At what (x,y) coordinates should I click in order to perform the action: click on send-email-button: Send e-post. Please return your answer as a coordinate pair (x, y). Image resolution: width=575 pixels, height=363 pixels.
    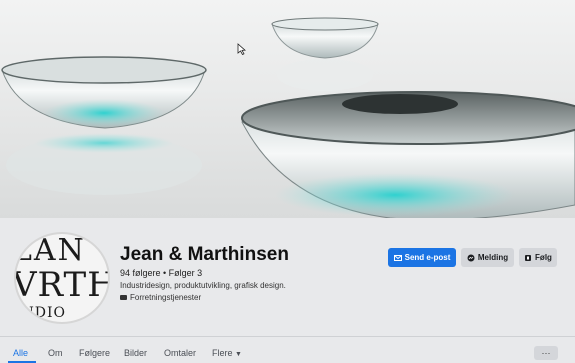
    Looking at the image, I should click on (422, 257).